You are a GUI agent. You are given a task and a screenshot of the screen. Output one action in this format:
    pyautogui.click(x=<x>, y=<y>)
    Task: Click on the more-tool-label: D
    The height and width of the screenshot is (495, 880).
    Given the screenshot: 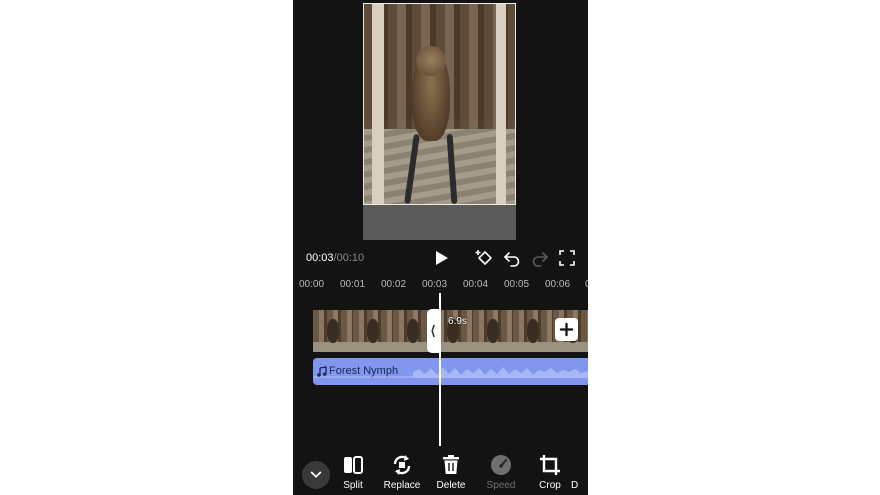 What is the action you would take?
    pyautogui.click(x=575, y=485)
    